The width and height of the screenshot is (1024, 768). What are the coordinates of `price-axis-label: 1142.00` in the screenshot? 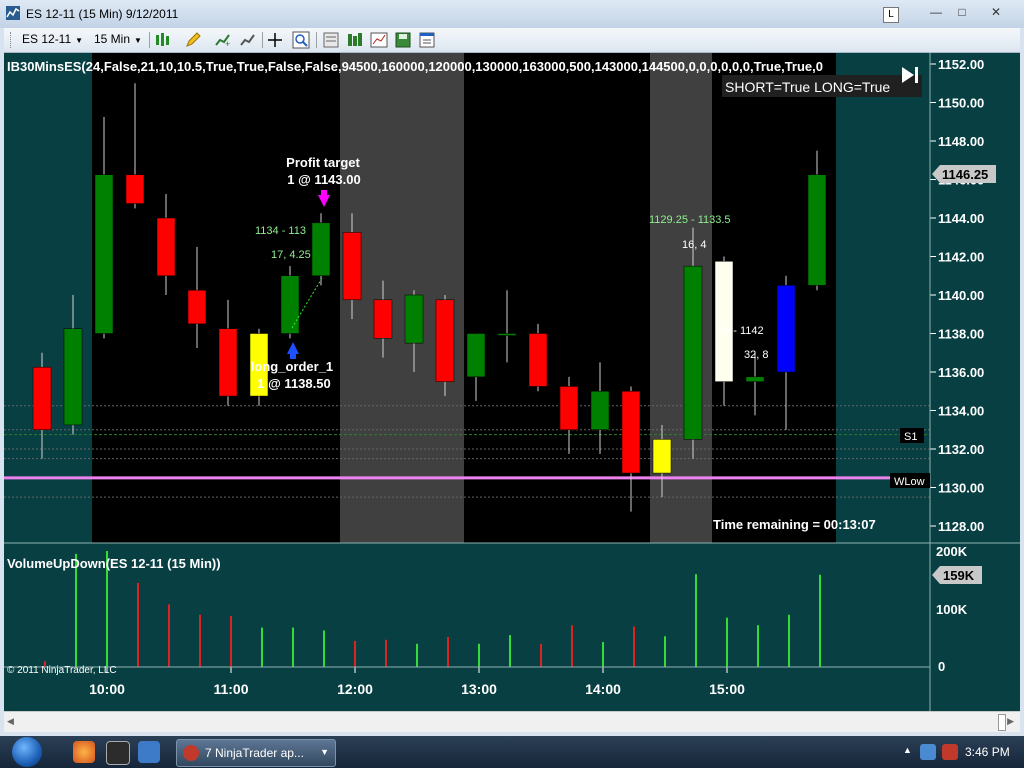 It's located at (961, 257).